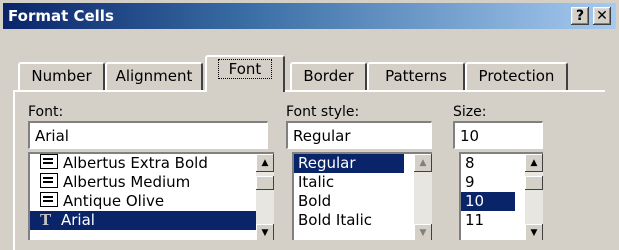  What do you see at coordinates (498, 135) in the screenshot?
I see `size-input: 10` at bounding box center [498, 135].